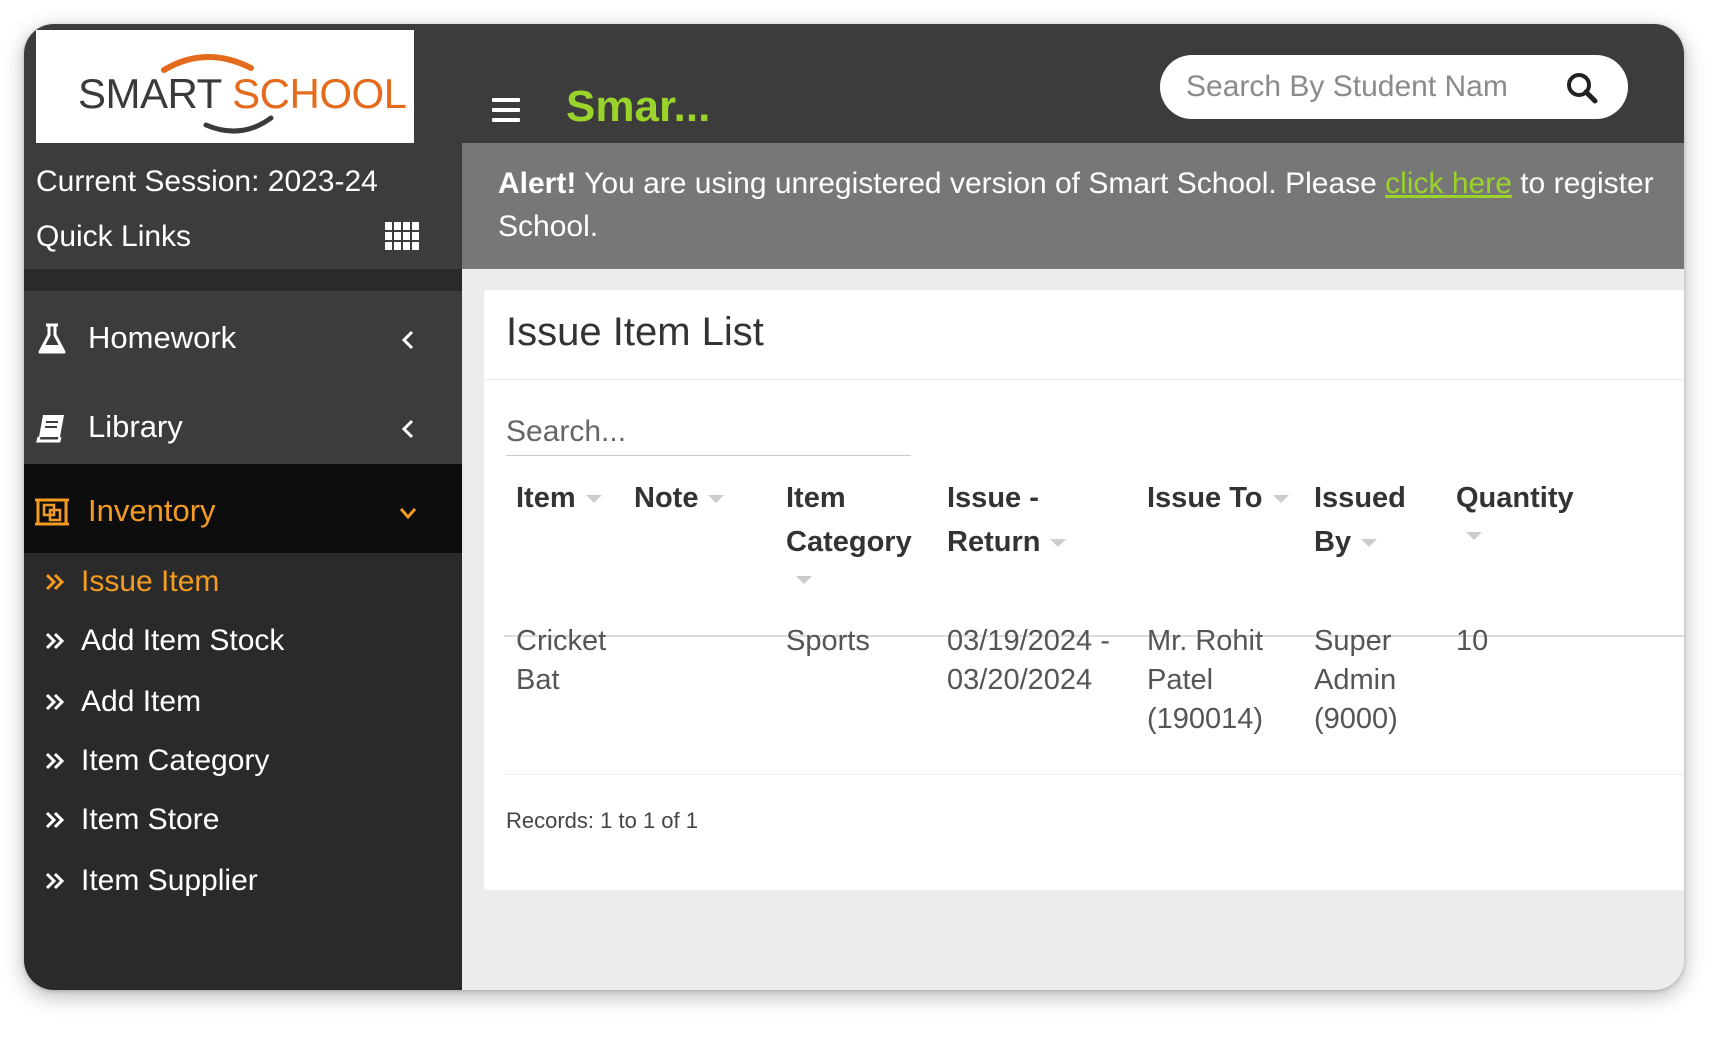 The width and height of the screenshot is (1733, 1040). What do you see at coordinates (1582, 183) in the screenshot?
I see `alert-text-after: to register` at bounding box center [1582, 183].